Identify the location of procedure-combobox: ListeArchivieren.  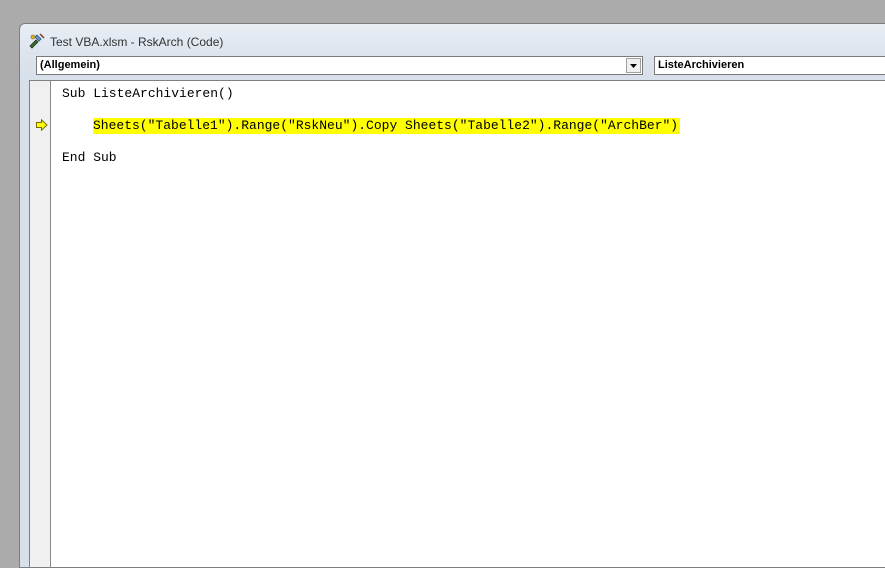
(769, 65).